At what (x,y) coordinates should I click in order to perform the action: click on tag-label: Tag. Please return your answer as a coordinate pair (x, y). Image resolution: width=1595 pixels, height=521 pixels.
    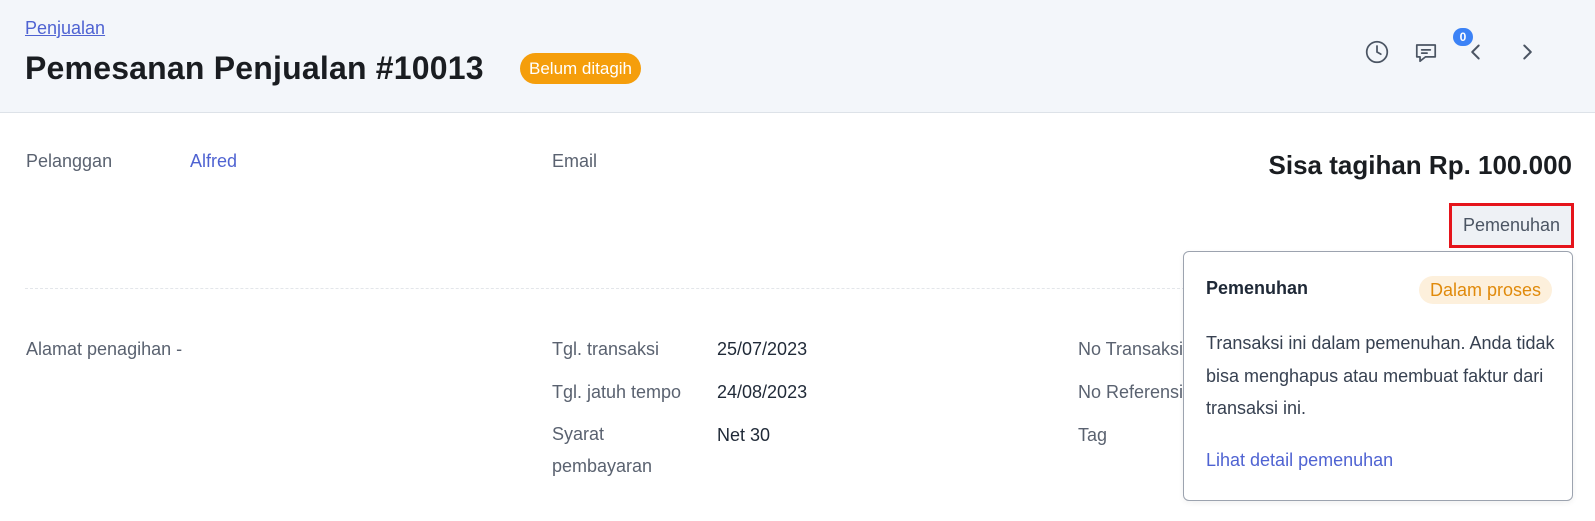
    Looking at the image, I should click on (1093, 435).